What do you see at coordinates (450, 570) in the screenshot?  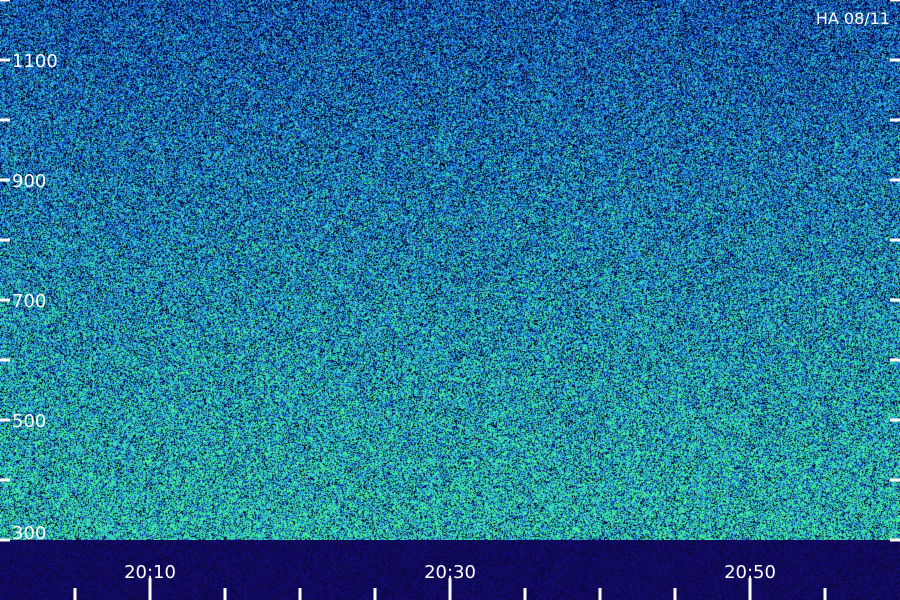 I see `time-axis-band` at bounding box center [450, 570].